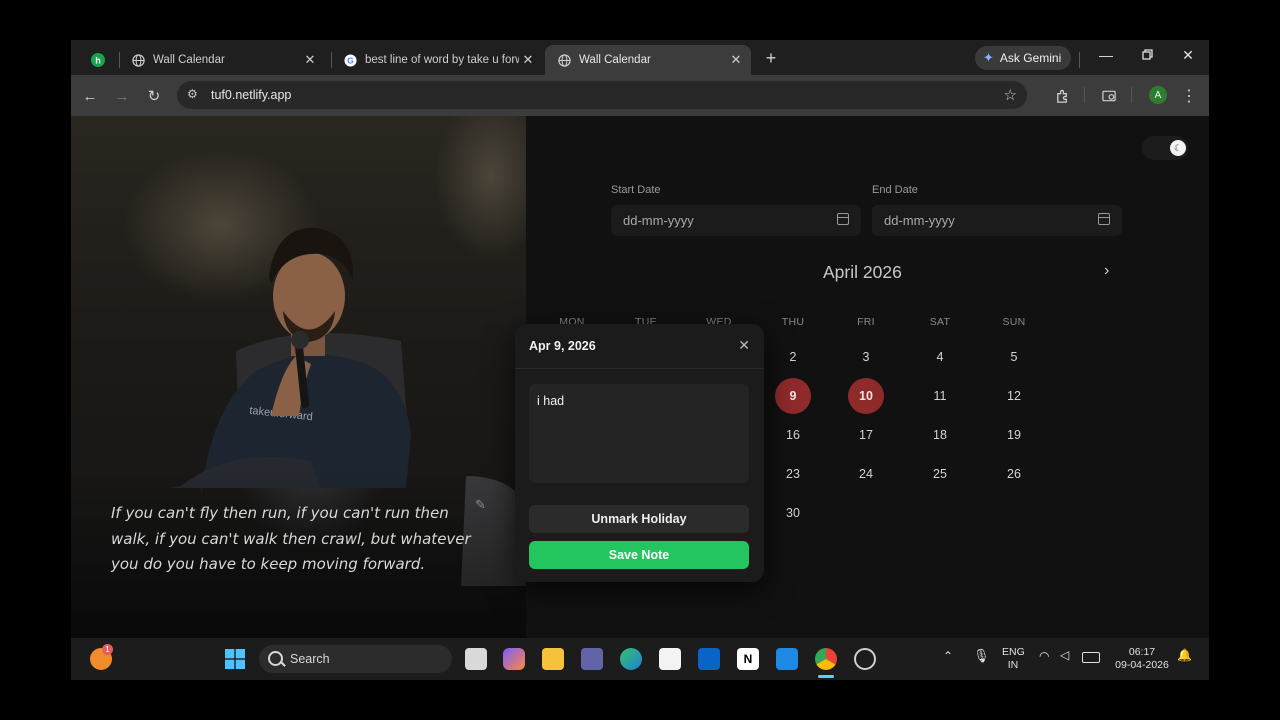  Describe the element at coordinates (1023, 58) in the screenshot. I see `ask-gemini-button: ✦ Ask Gemini` at that location.